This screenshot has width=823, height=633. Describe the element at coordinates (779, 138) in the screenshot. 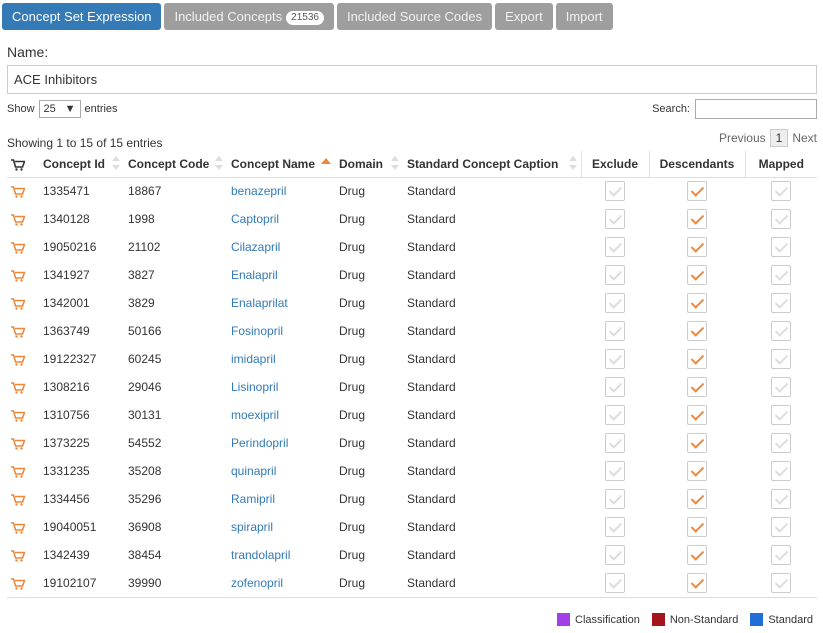

I see `page-button-current: 1` at that location.